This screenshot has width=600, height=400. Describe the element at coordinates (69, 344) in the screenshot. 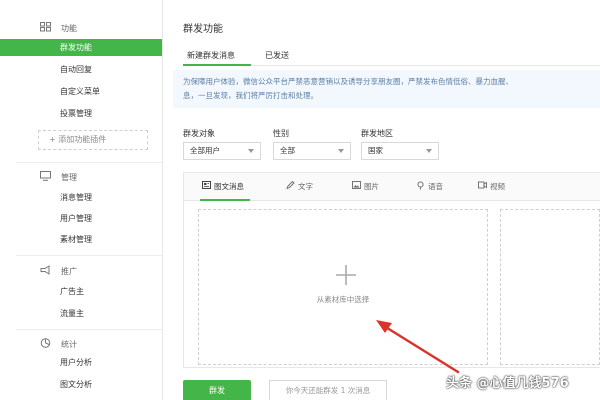

I see `section-label: 统计` at that location.